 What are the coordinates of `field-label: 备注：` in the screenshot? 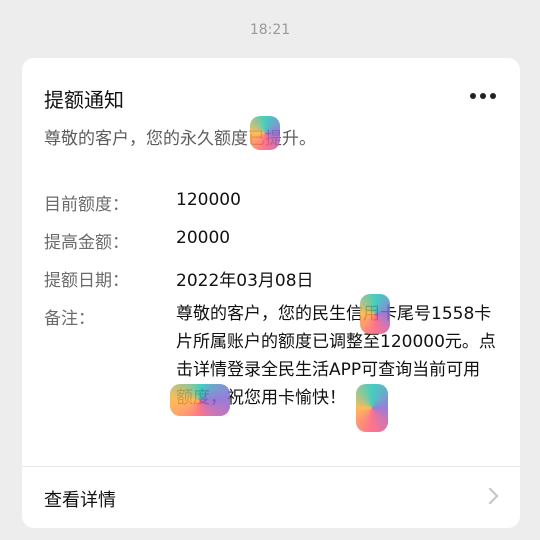 It's located at (69, 319).